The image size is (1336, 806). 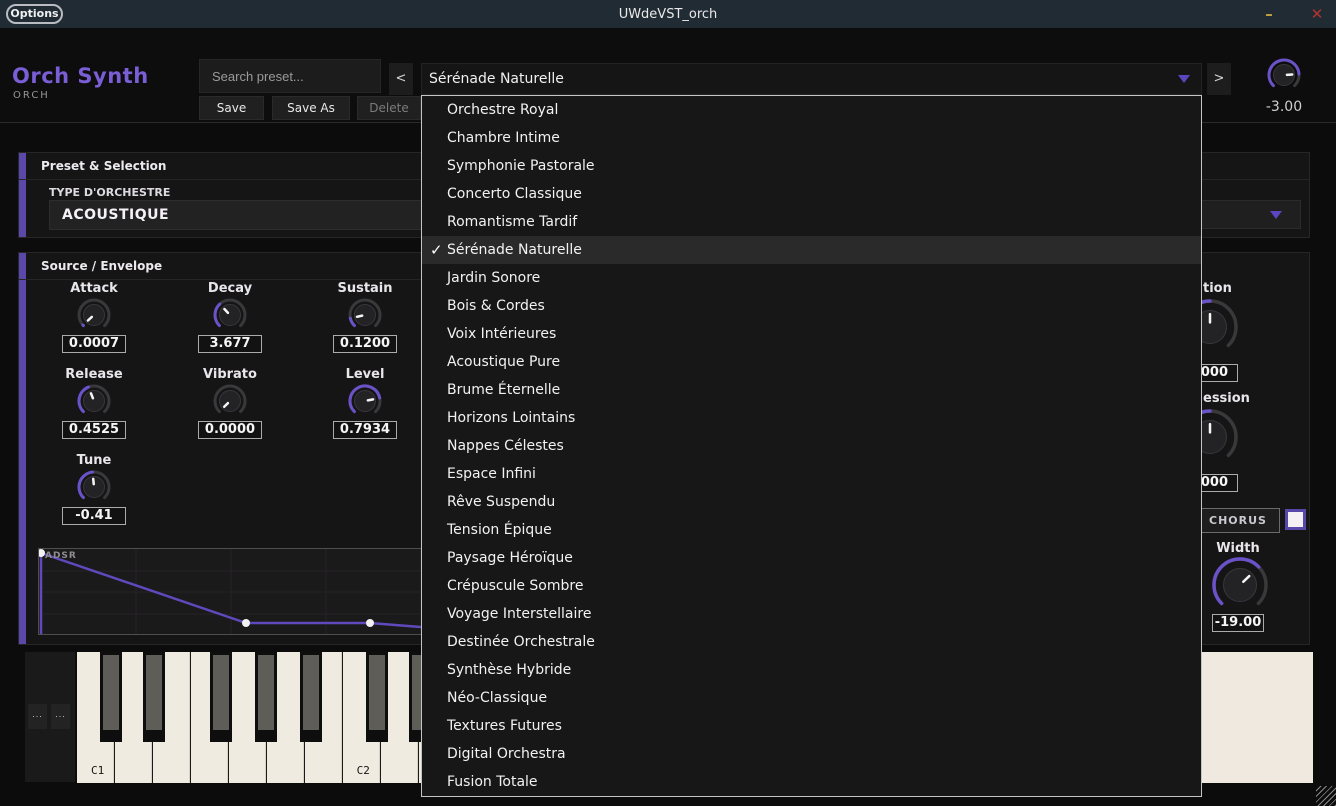 I want to click on preset-menu-item-label: Fusion Totale, so click(x=492, y=782).